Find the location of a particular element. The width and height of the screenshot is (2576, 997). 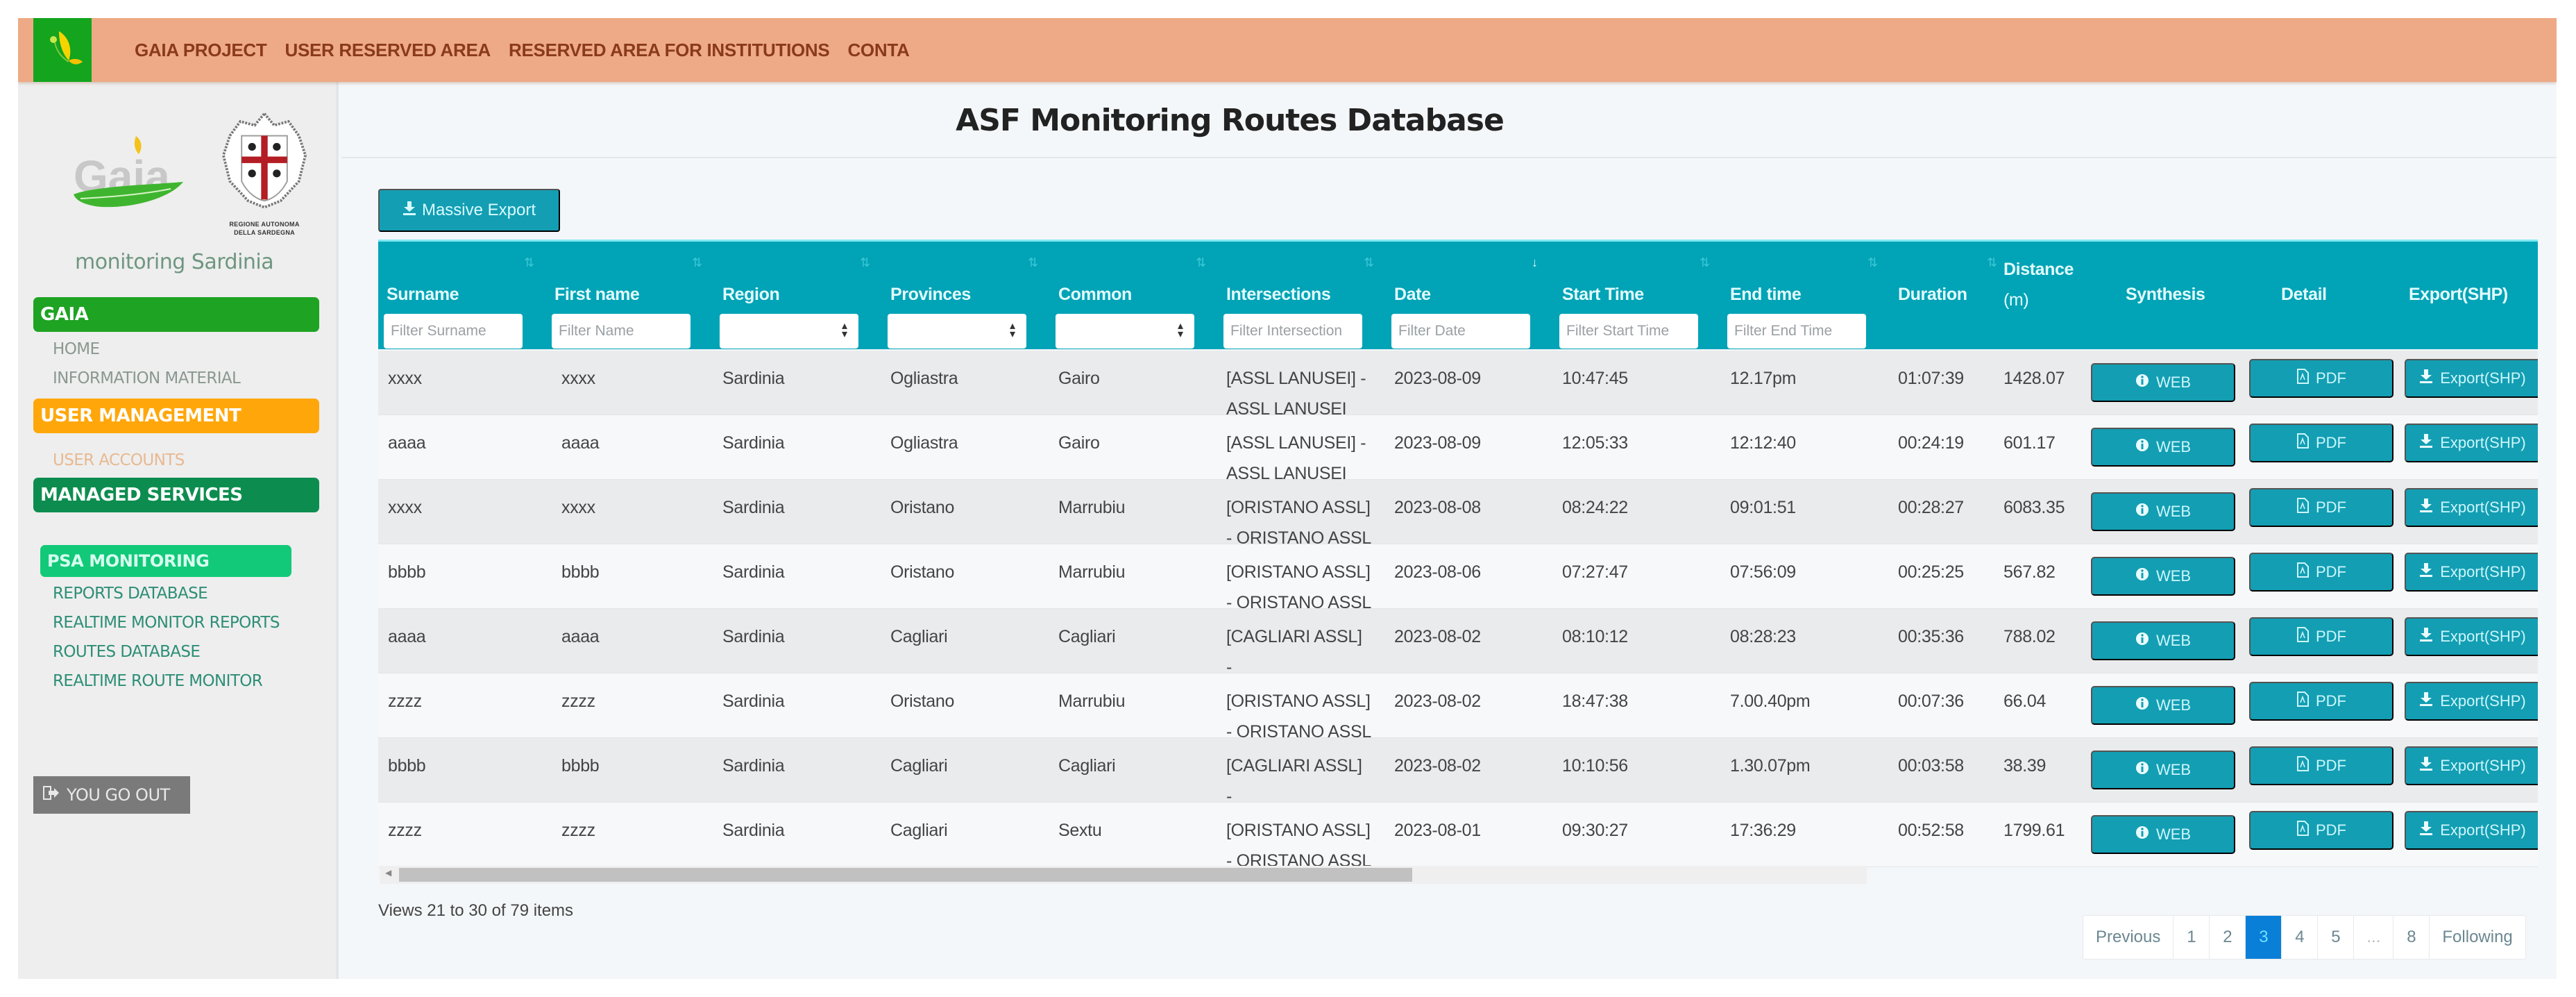

cell-province: Oristano is located at coordinates (922, 701).